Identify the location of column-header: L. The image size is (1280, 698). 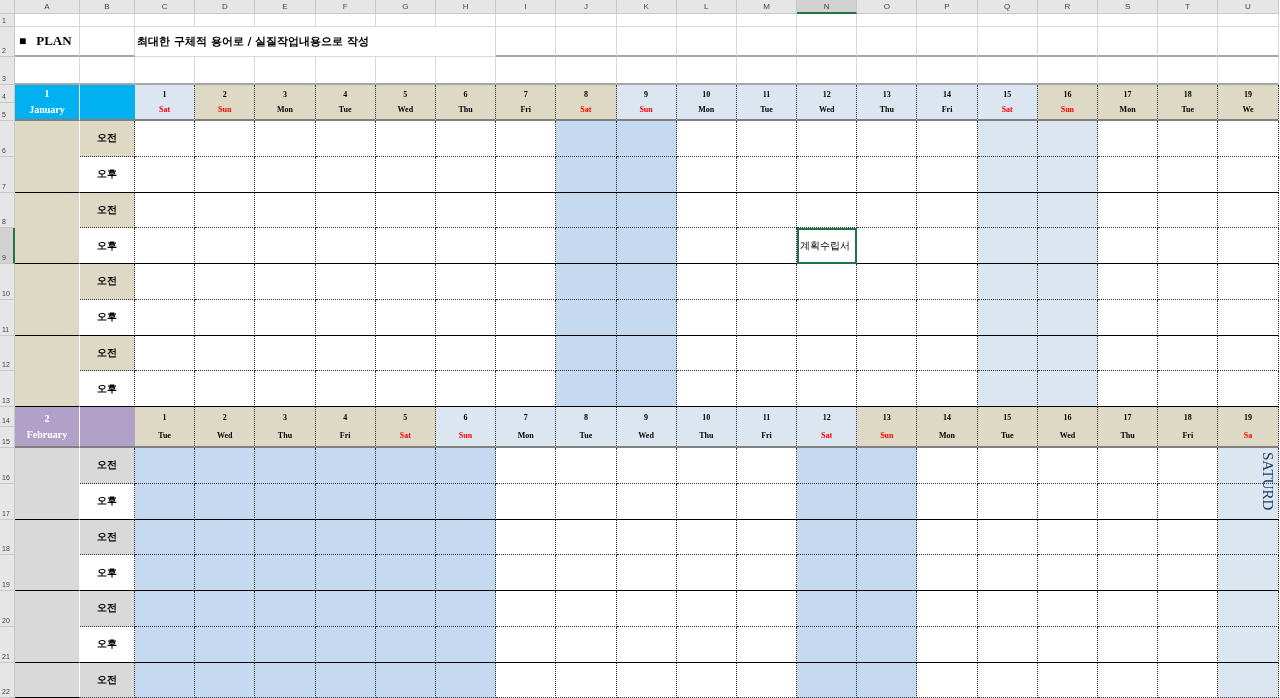
(706, 7).